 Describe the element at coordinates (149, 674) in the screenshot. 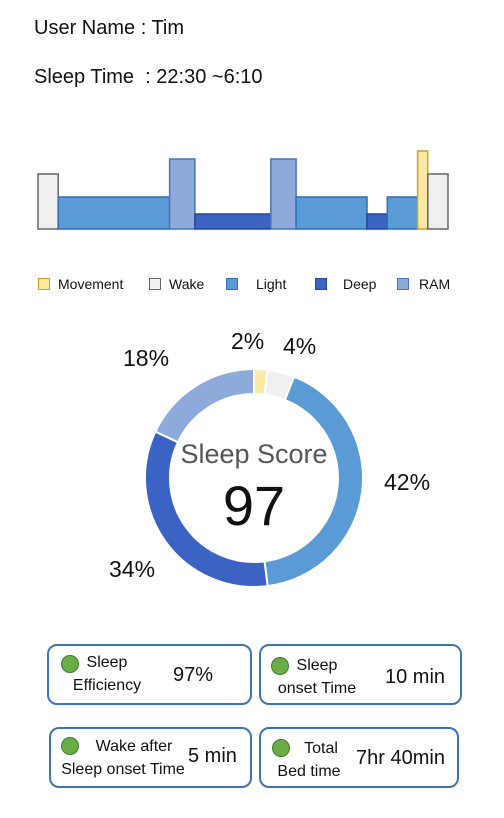

I see `metric-card-sleep-efficiency: Sleep Efficiency 97%` at that location.